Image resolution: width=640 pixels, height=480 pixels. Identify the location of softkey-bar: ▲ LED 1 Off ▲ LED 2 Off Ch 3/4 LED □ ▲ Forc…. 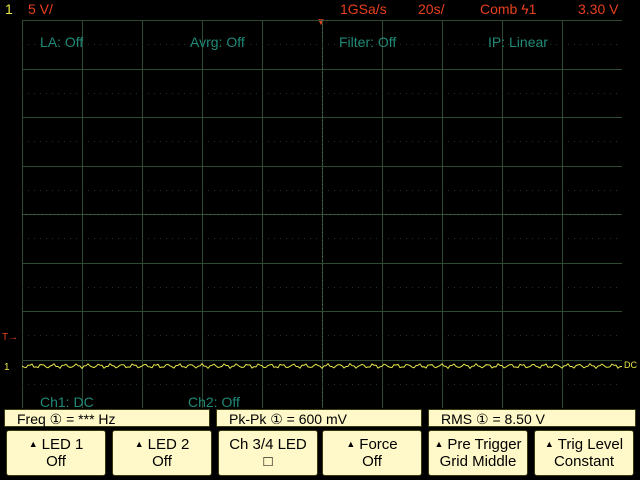
(320, 455).